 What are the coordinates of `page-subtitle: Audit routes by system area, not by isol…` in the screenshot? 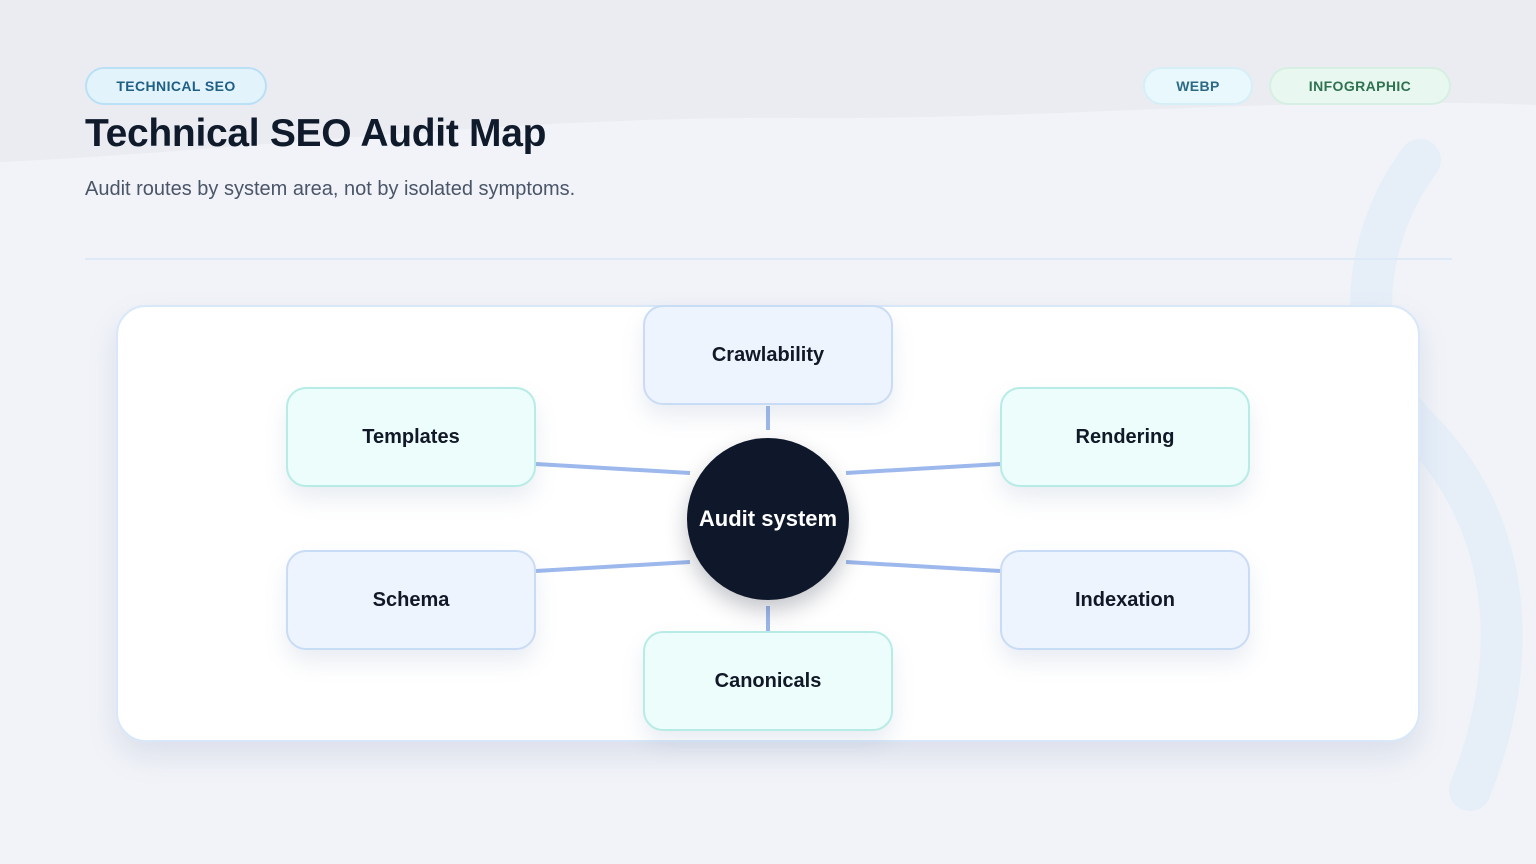 It's located at (330, 189).